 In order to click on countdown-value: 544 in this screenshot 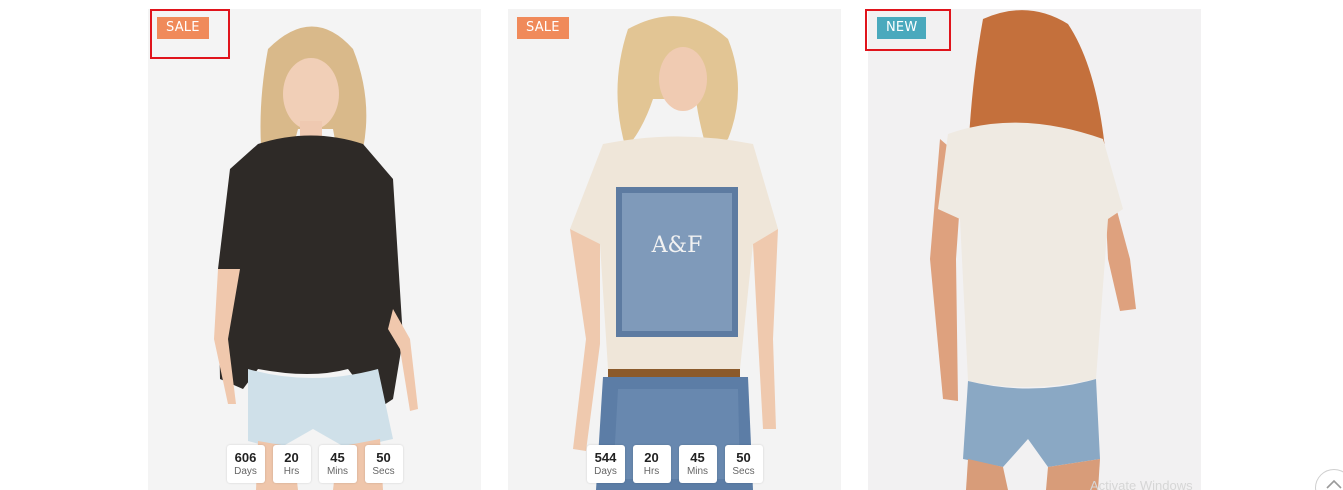, I will do `click(605, 457)`.